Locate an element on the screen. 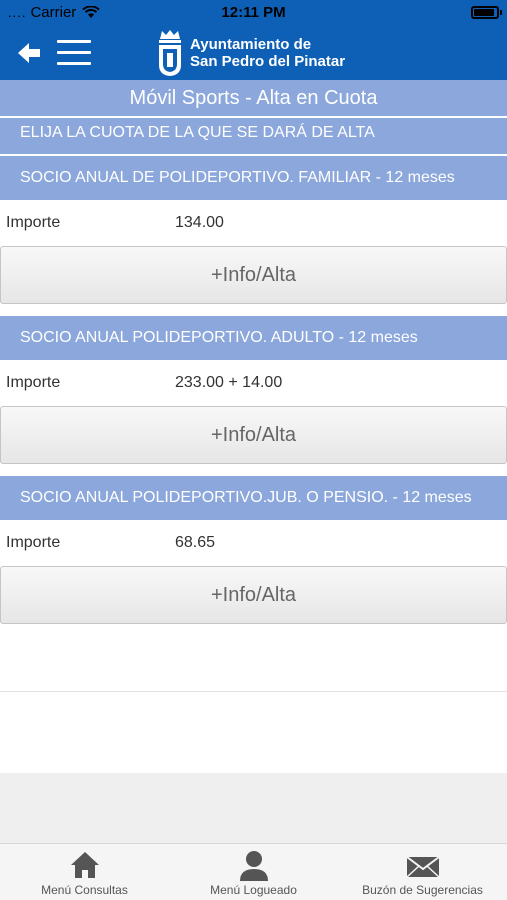 This screenshot has width=507, height=900. status-time: 12:11 PM is located at coordinates (253, 12).